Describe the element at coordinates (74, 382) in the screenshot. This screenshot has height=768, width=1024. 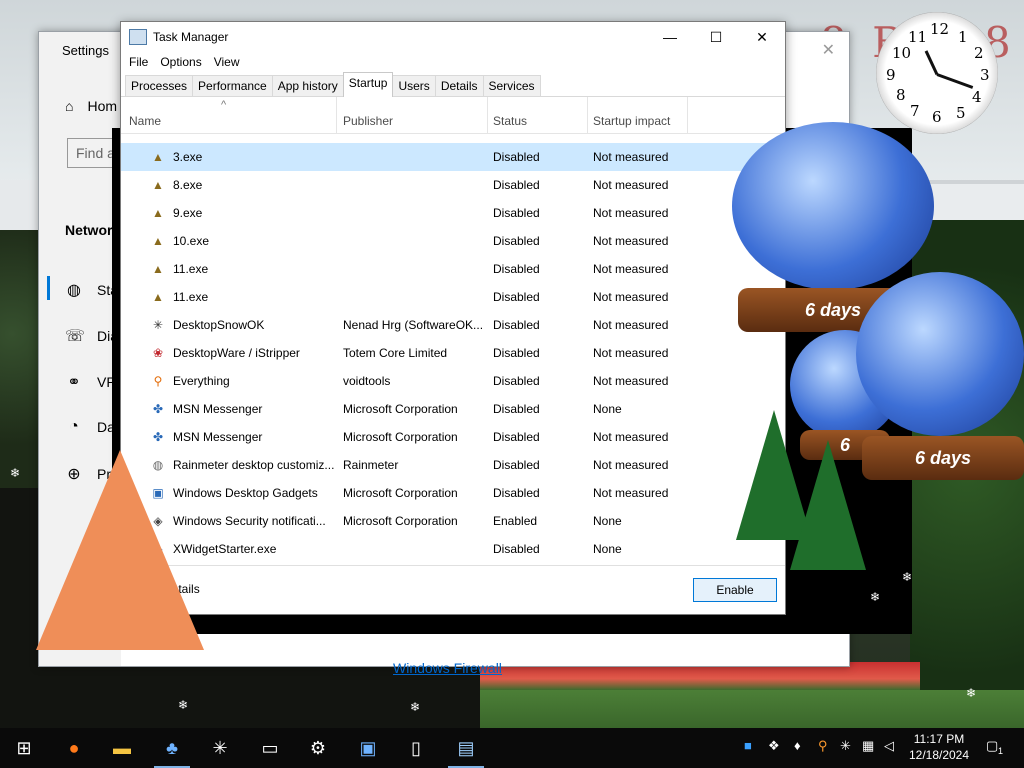
I see `vpn-icon: ⚭` at that location.